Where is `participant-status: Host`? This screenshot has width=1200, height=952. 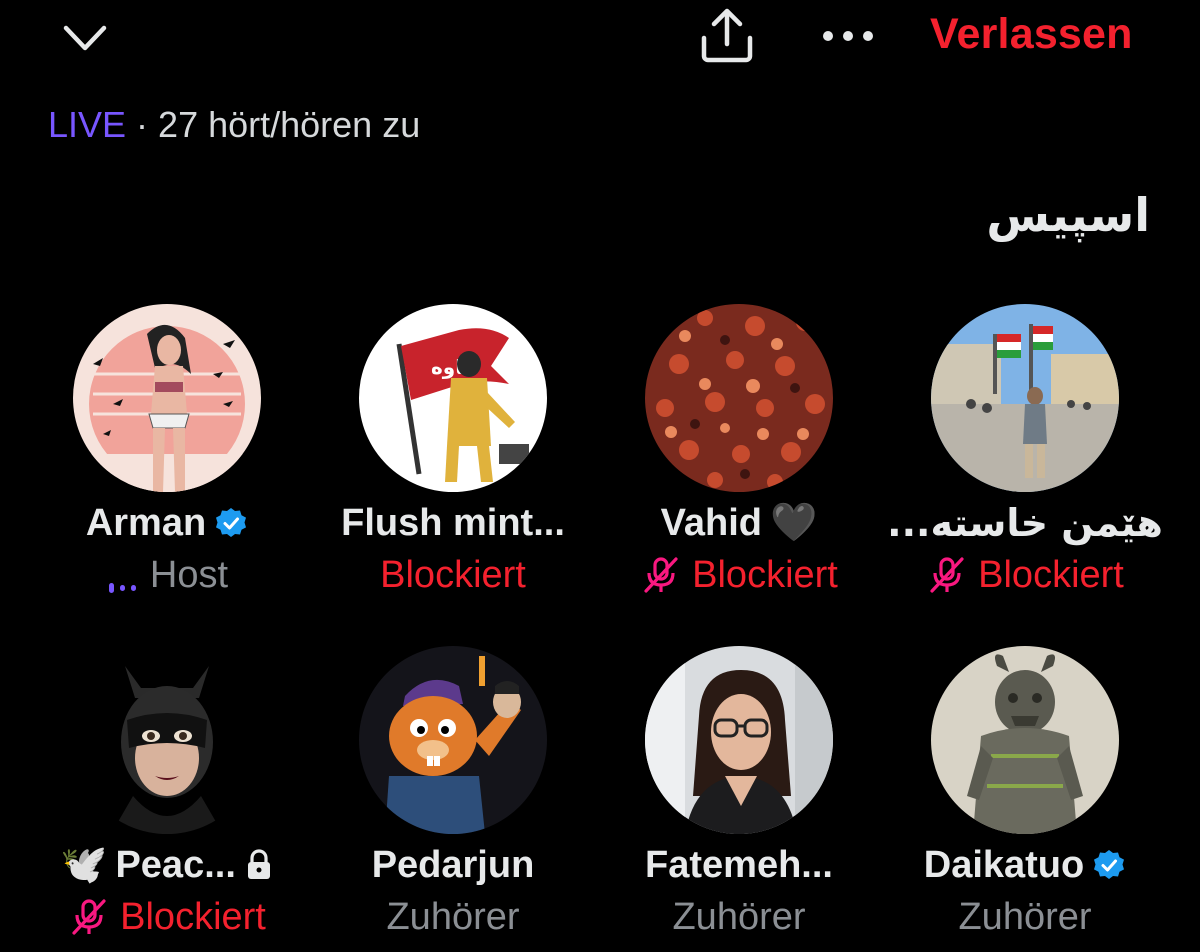 participant-status: Host is located at coordinates (189, 574).